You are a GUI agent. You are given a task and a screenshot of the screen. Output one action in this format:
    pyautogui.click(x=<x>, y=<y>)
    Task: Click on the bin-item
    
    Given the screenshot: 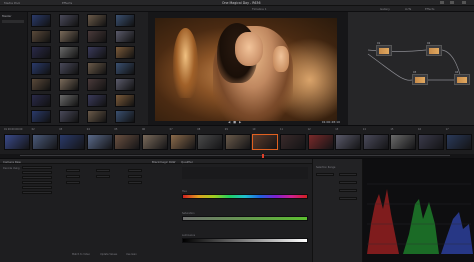 What is the action you would take?
    pyautogui.click(x=13, y=21)
    